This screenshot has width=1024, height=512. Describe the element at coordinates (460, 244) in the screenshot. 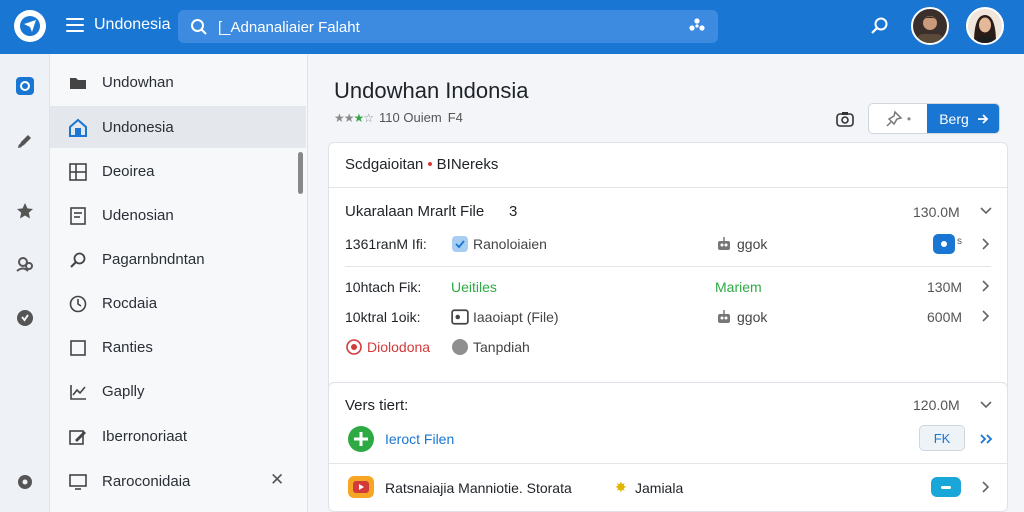

I see `check-icon` at that location.